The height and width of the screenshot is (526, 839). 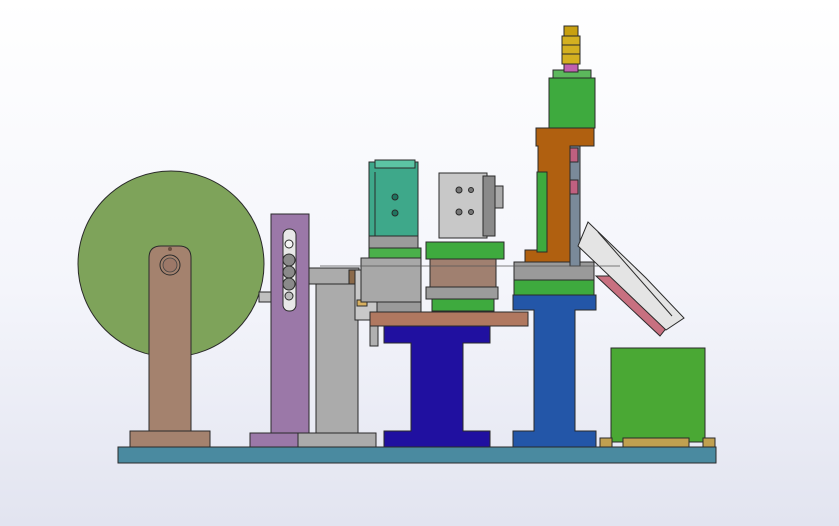 I want to click on guide-roller-2-icon, so click(x=289, y=272).